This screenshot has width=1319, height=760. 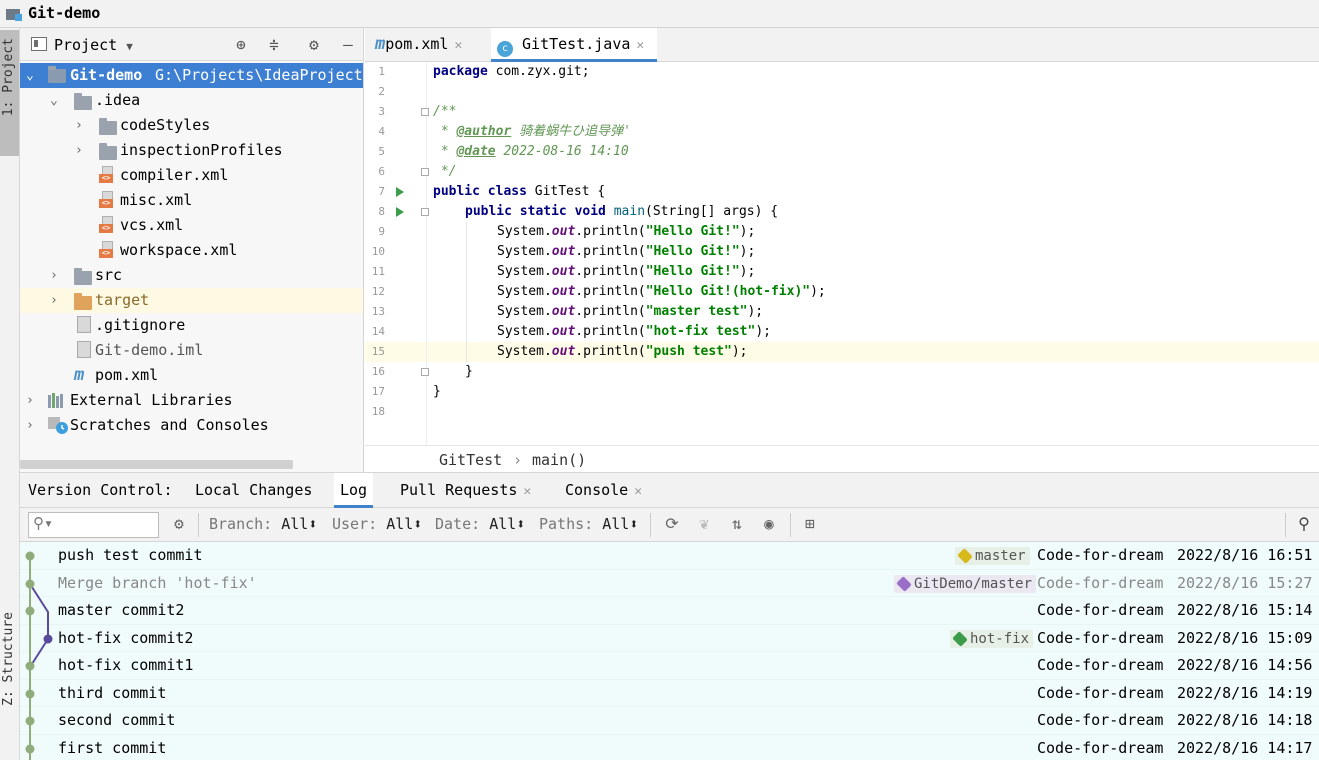 I want to click on tree-item-gitignore: .gitignore, so click(x=191, y=325).